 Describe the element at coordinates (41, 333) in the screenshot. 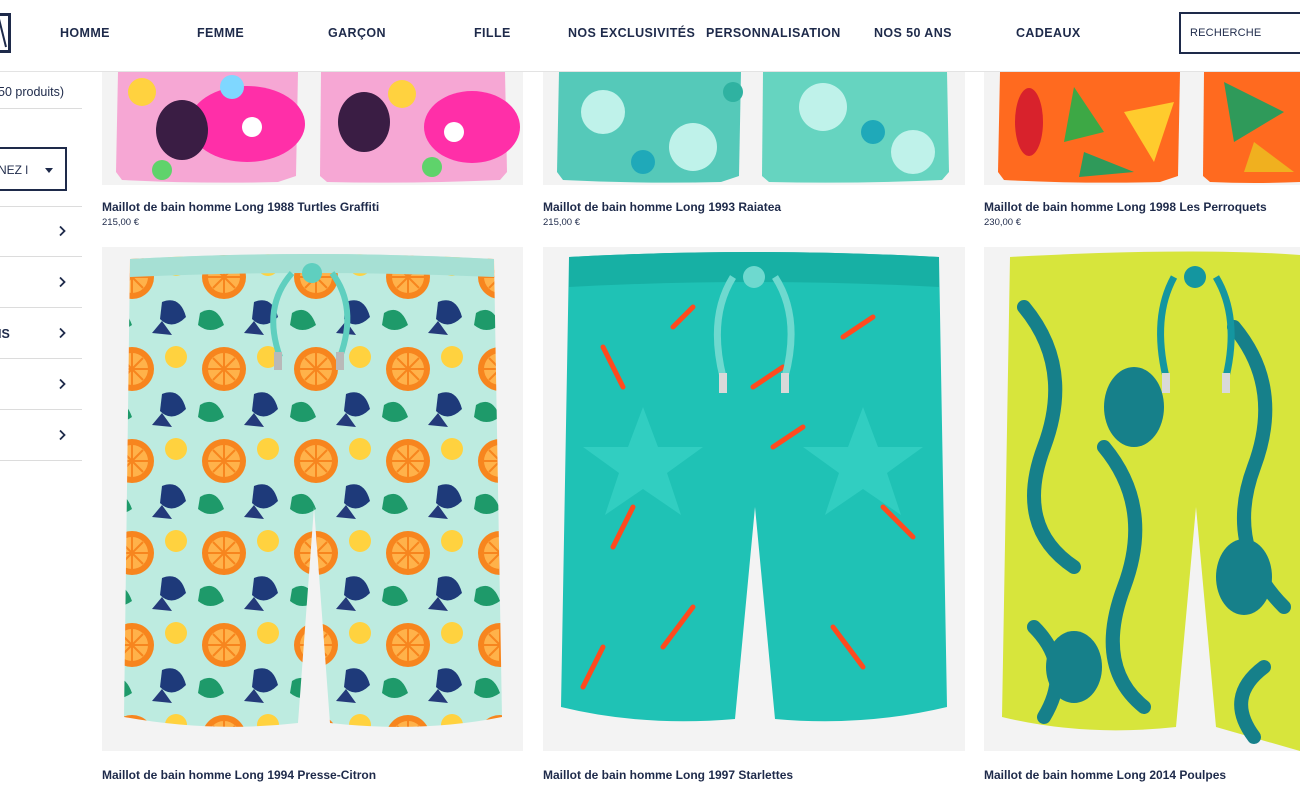

I see `filter-item-3: IS` at that location.